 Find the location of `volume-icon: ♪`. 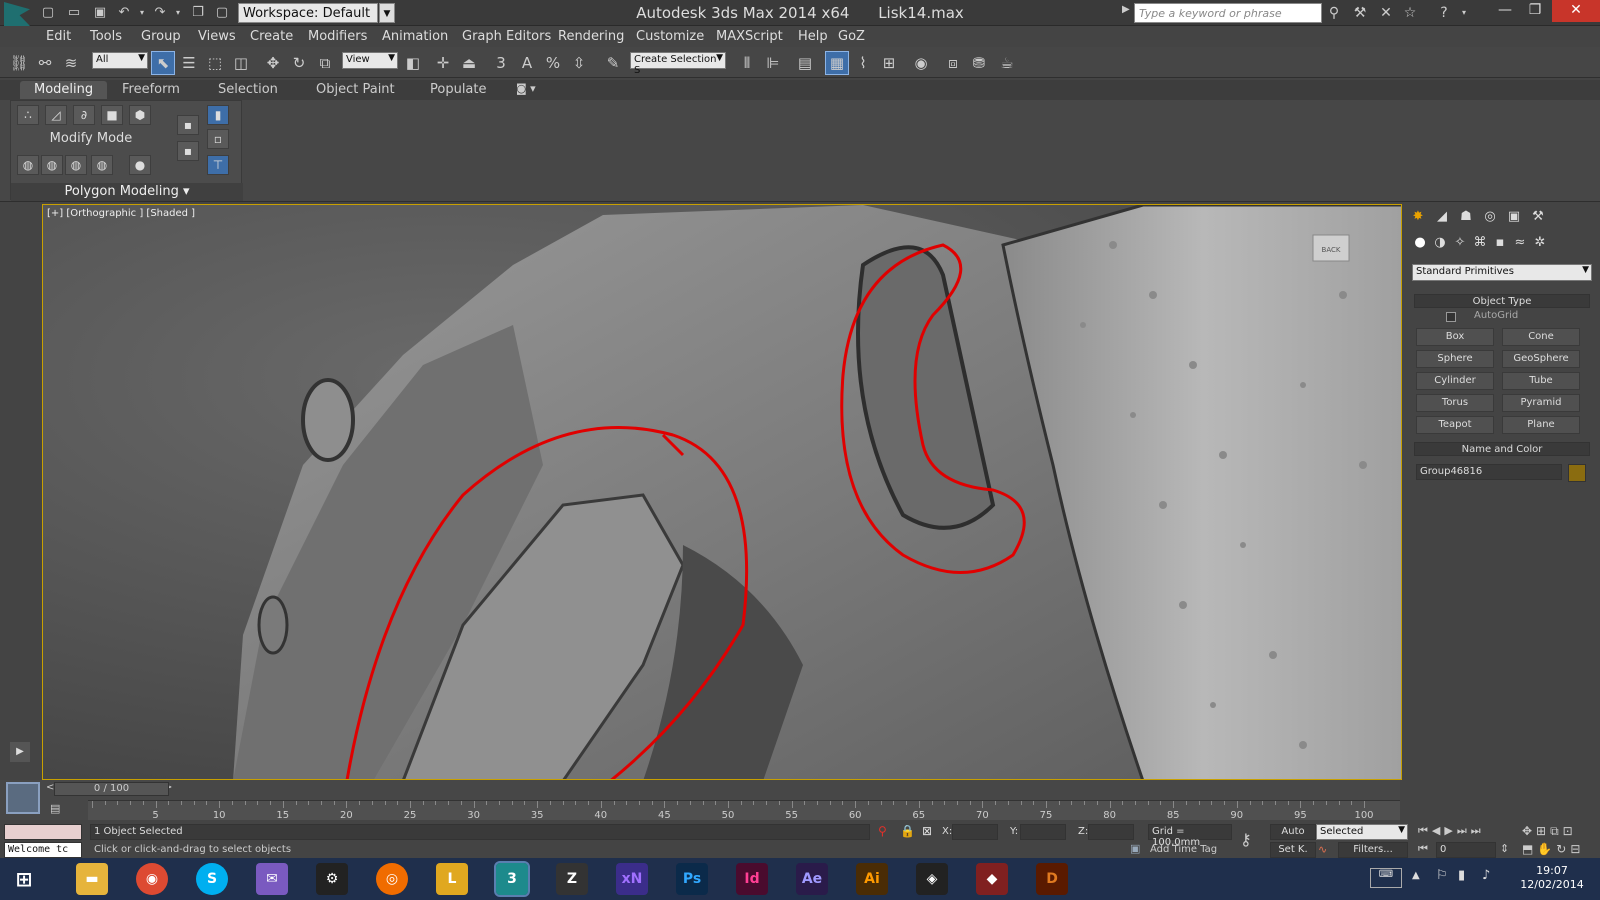

volume-icon: ♪ is located at coordinates (1486, 875).